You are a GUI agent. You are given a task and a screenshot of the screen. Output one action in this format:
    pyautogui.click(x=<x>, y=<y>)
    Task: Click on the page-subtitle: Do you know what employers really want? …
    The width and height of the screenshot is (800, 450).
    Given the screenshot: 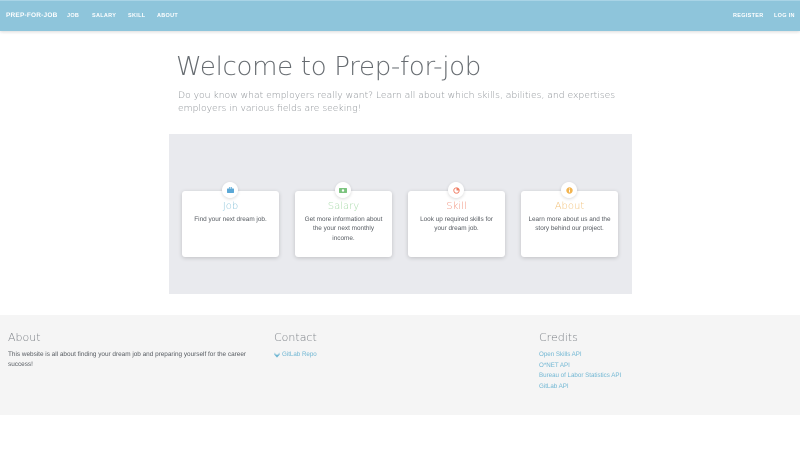 What is the action you would take?
    pyautogui.click(x=397, y=102)
    